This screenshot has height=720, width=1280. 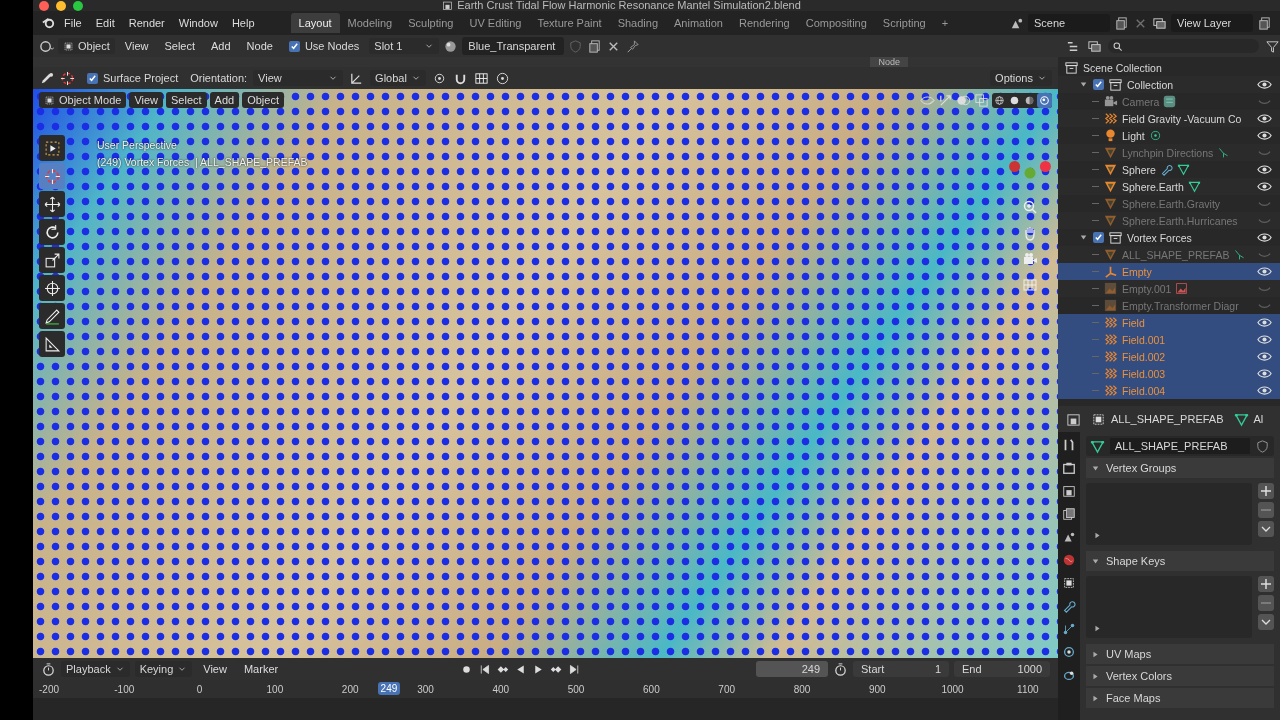 I want to click on outliner-item: Field, so click(x=1133, y=322).